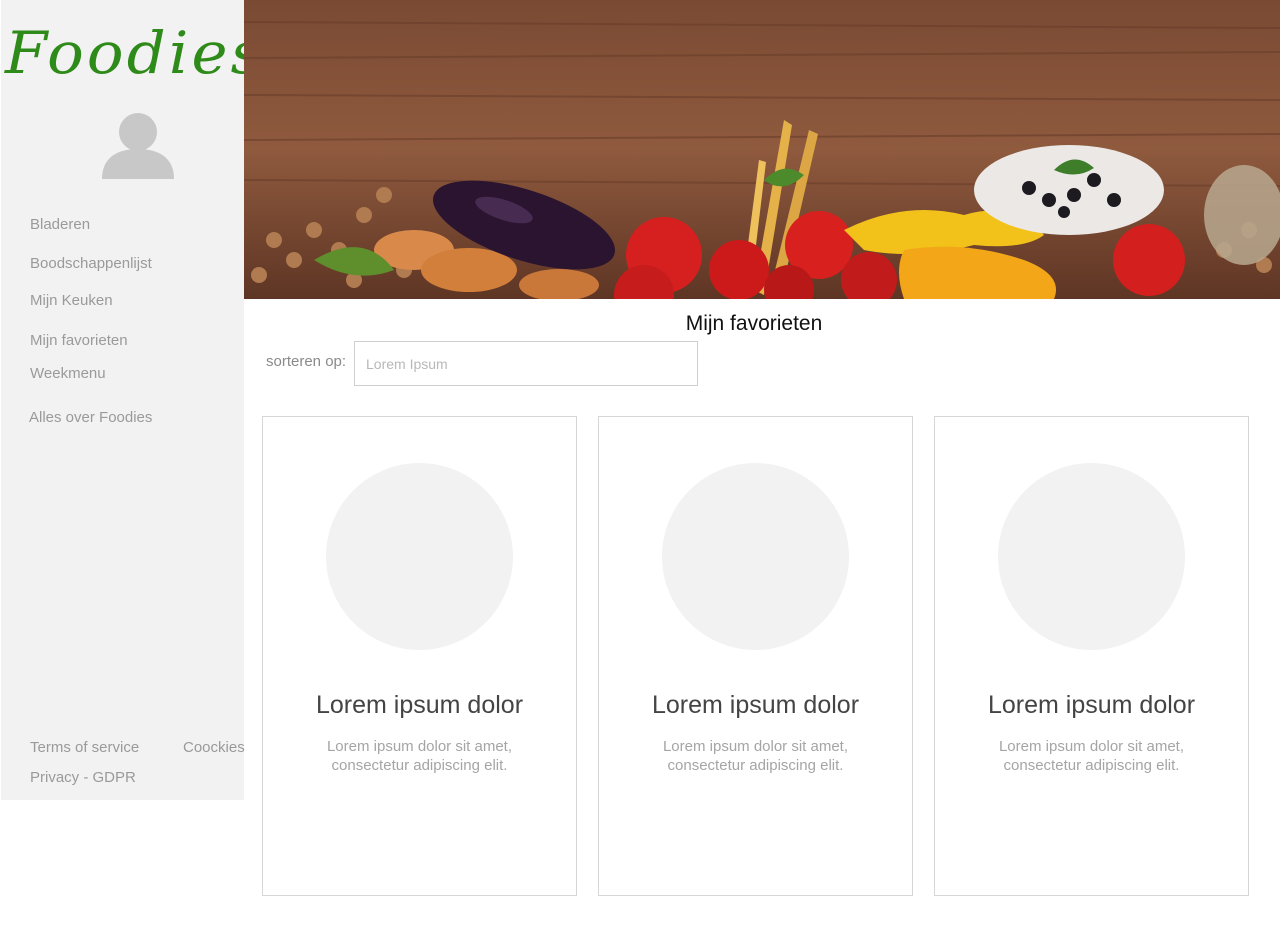 The image size is (1280, 929). I want to click on user-avatar-icon, so click(138, 147).